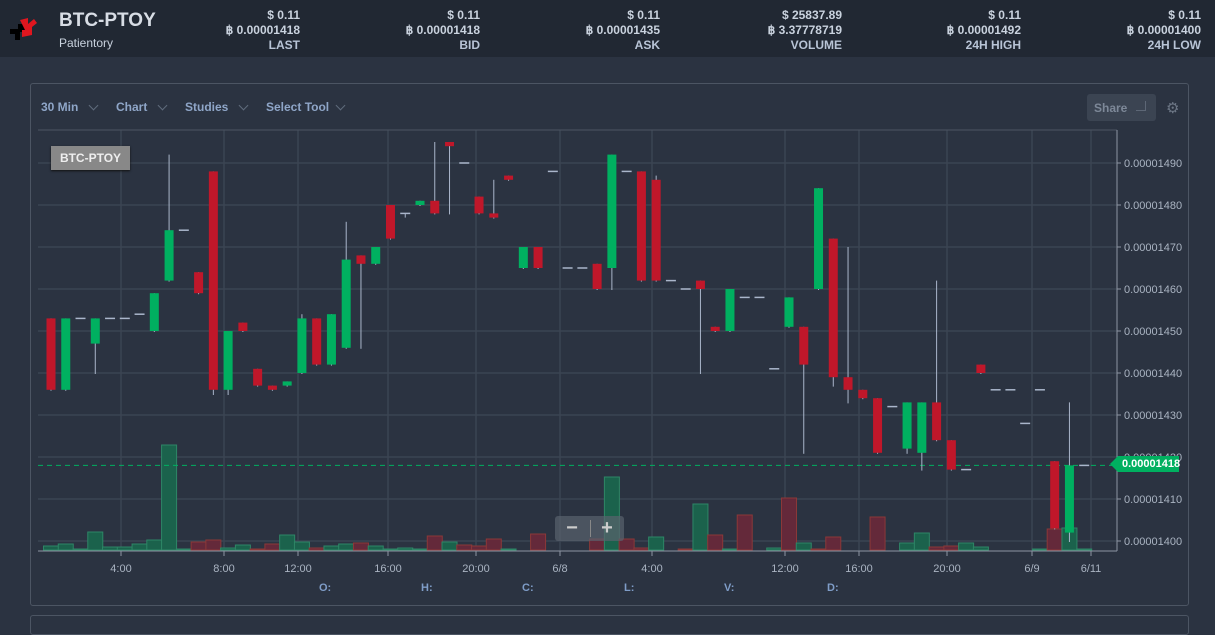 This screenshot has width=1215, height=635. Describe the element at coordinates (1153, 416) in the screenshot. I see `y-tick-label: 0.00001430` at that location.